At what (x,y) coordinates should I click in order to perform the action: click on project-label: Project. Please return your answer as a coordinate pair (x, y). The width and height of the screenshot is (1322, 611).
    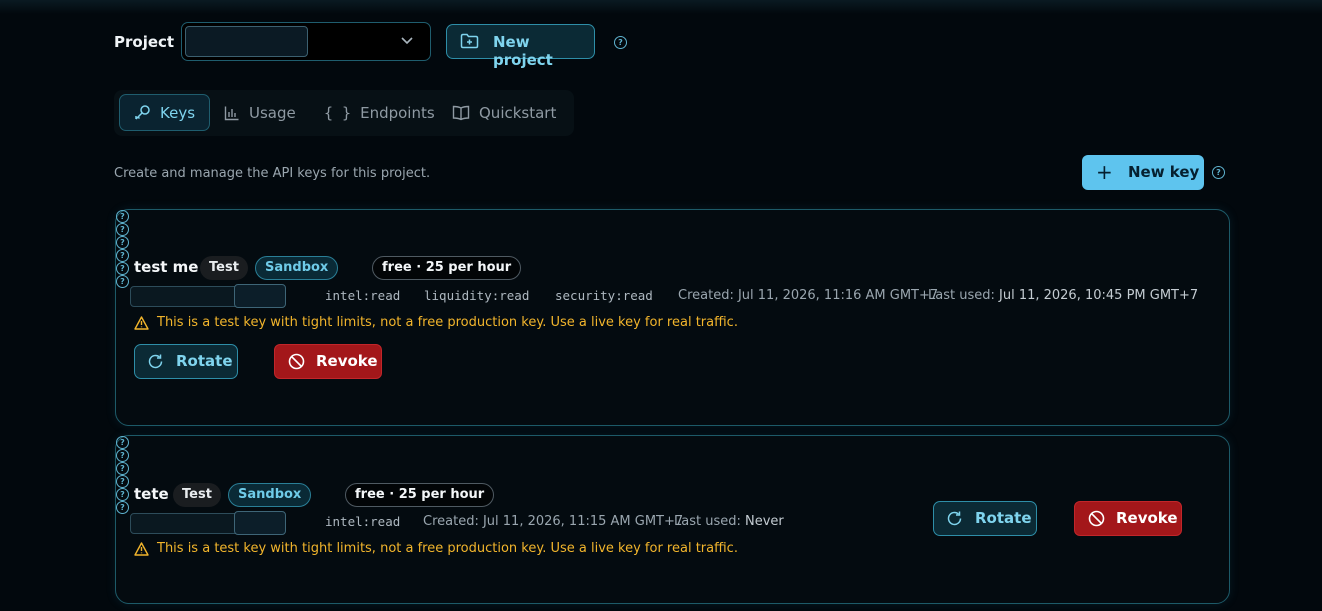
    Looking at the image, I should click on (144, 42).